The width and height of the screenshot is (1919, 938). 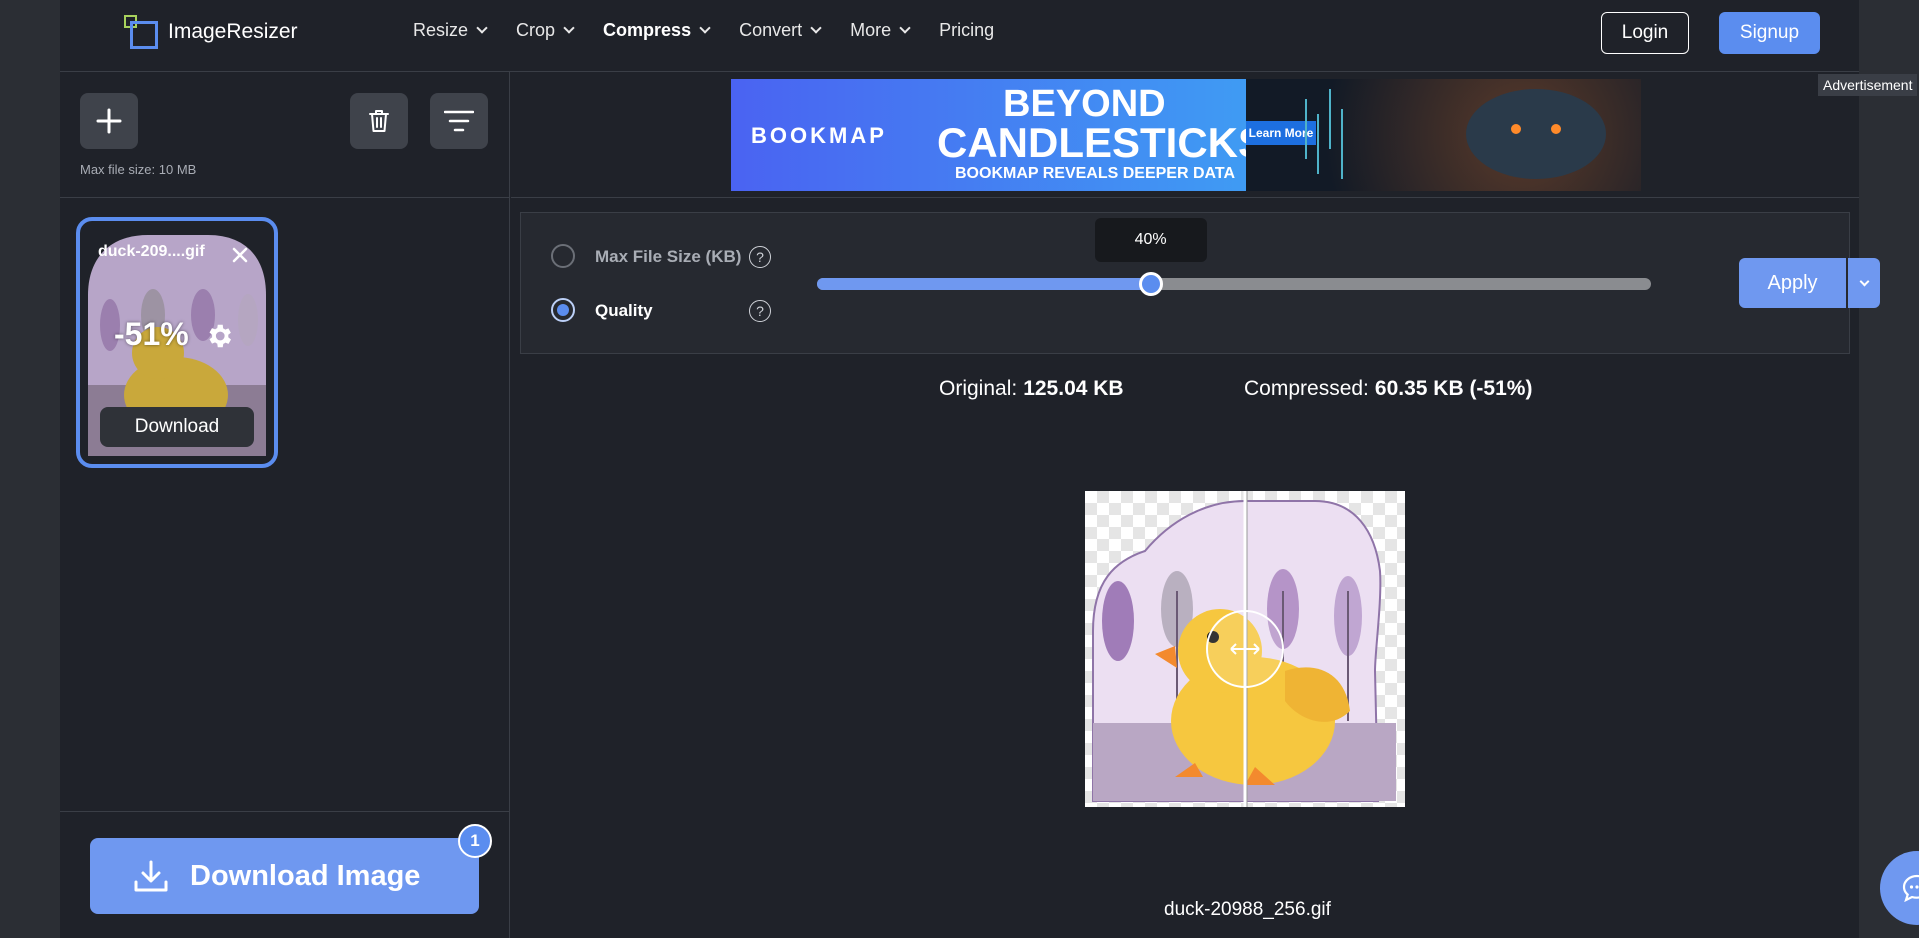 I want to click on slider-handle, so click(x=1150, y=284).